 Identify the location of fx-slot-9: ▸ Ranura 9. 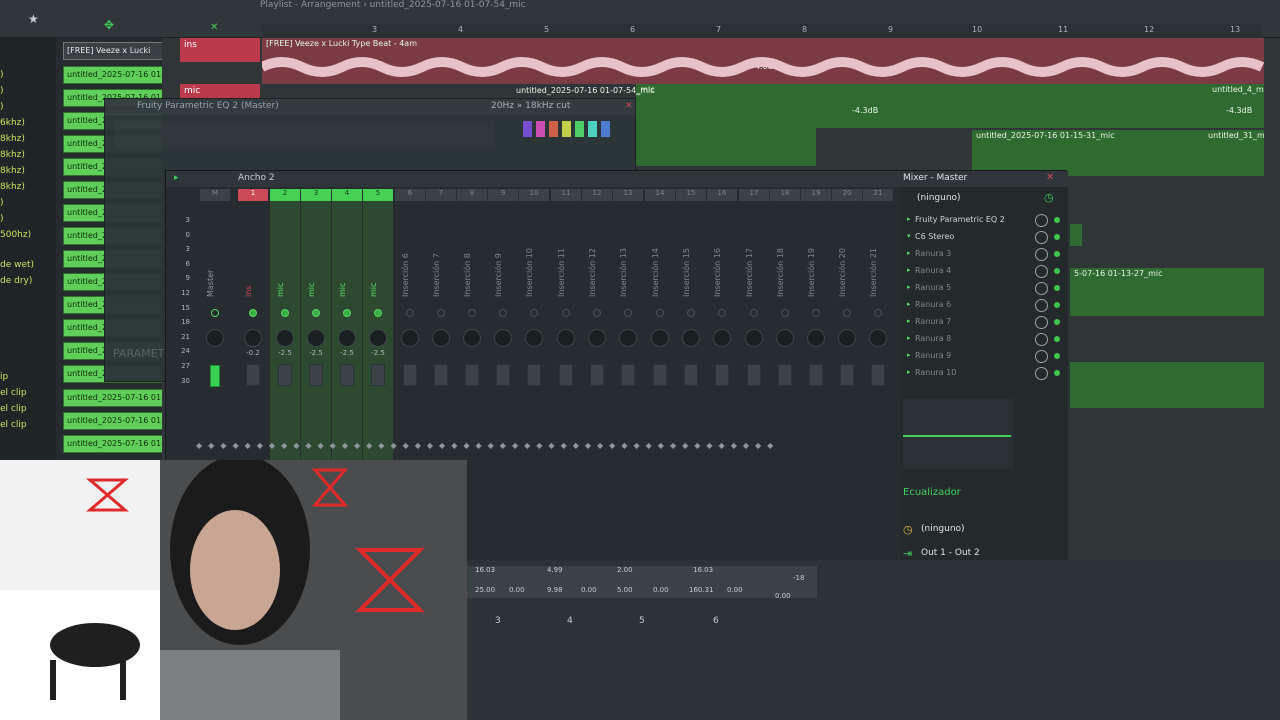
(983, 357).